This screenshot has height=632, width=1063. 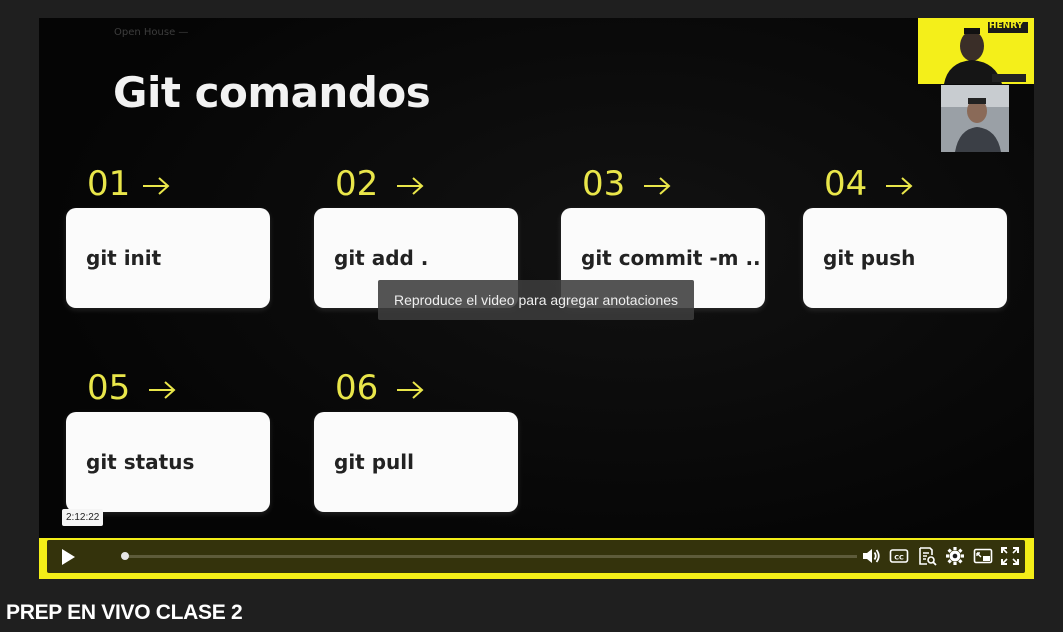 I want to click on slide-brand-line: Open House —, so click(x=151, y=32).